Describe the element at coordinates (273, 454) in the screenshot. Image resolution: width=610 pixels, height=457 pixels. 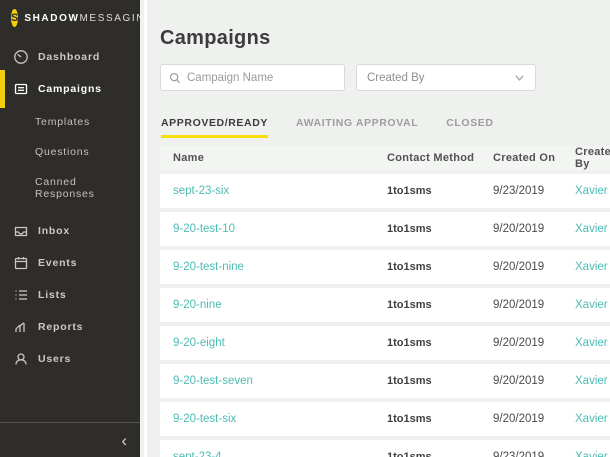
I see `campaign-link: sept-23-4` at that location.